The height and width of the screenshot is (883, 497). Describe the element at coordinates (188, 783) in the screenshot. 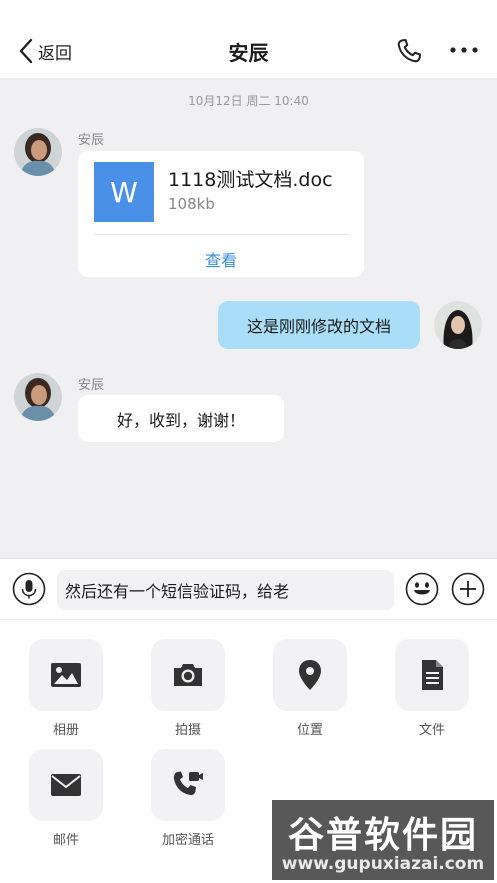

I see `video-call-icon` at that location.